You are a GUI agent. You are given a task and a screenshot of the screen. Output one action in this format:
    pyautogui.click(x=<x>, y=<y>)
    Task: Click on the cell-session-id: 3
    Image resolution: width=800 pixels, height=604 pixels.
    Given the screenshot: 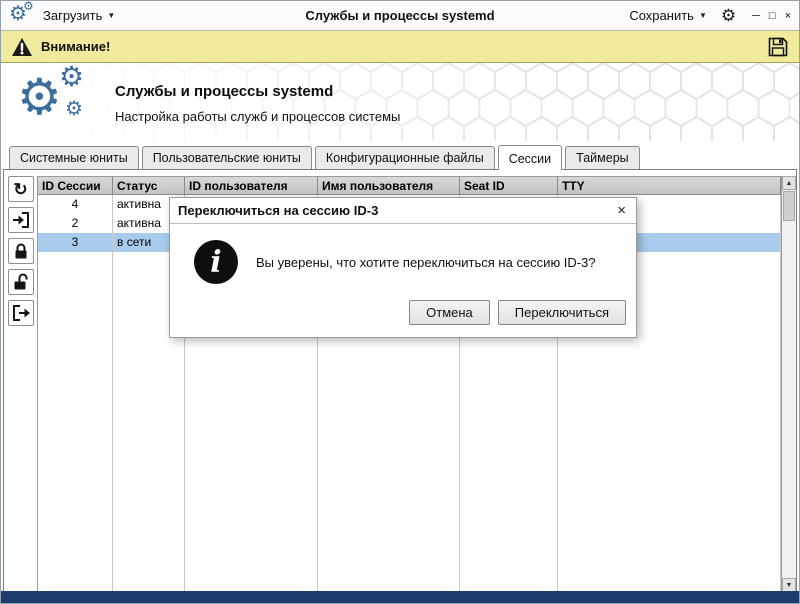 What is the action you would take?
    pyautogui.click(x=75, y=242)
    